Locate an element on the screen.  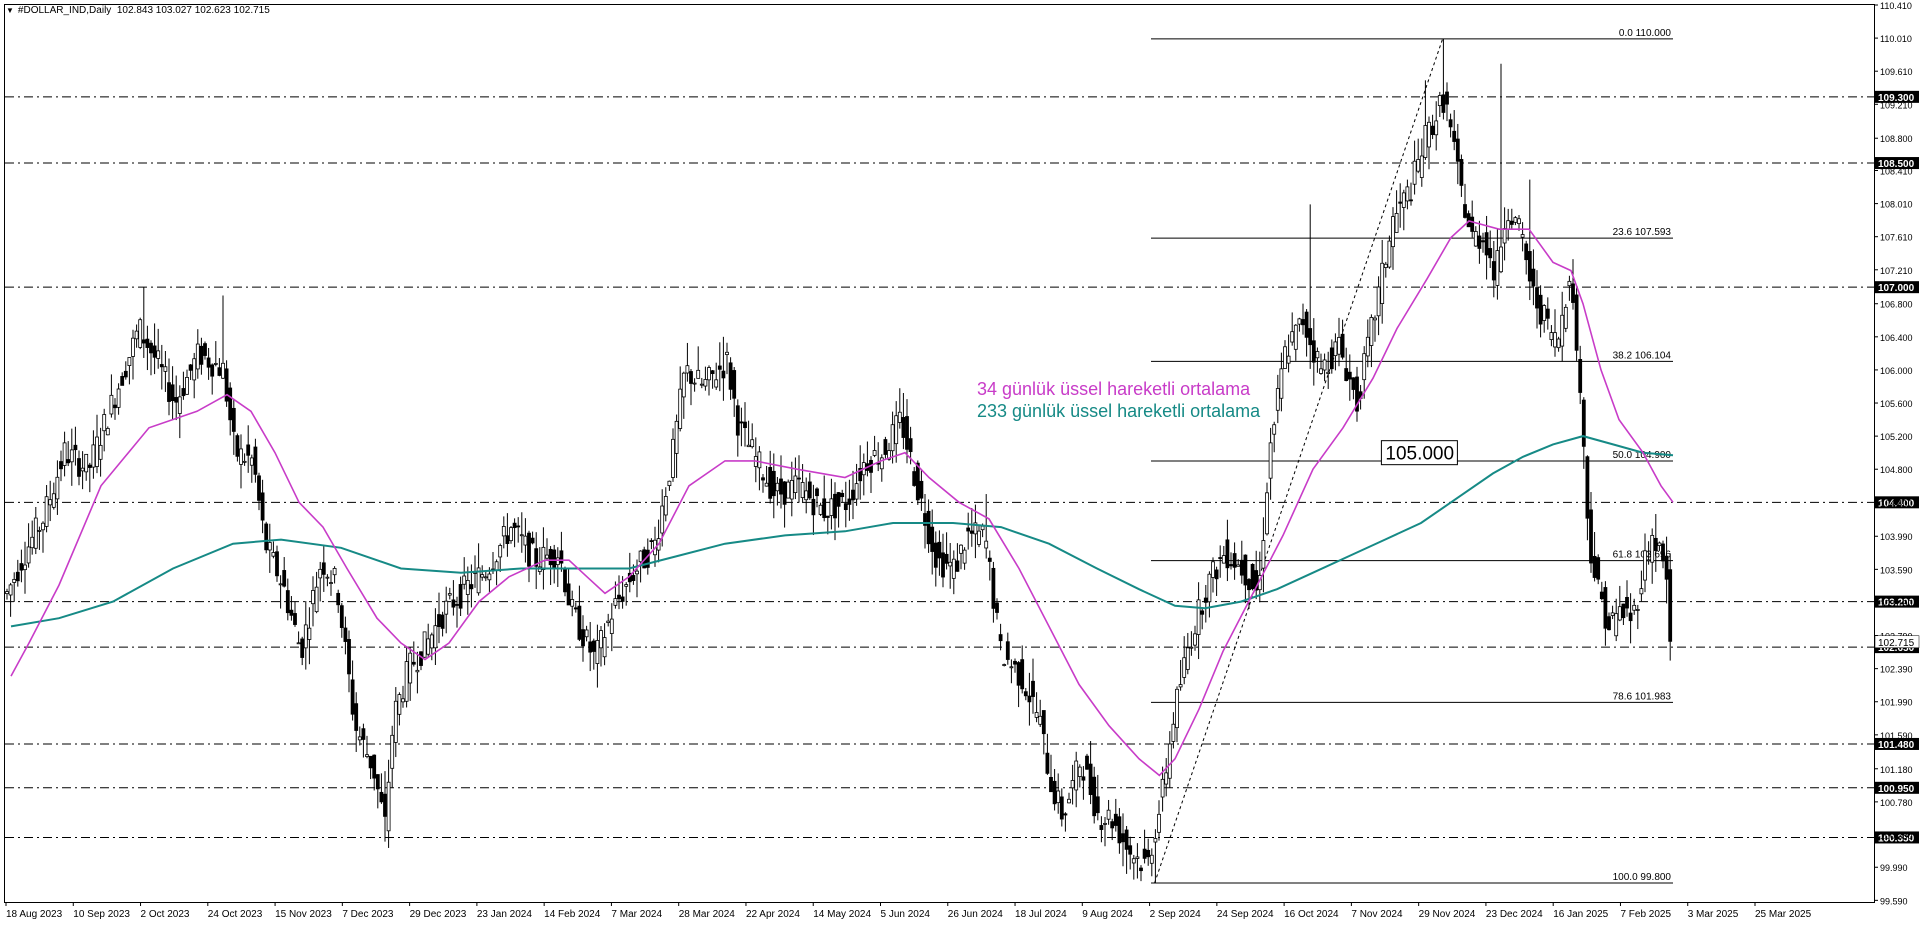
annotation-label: 105.000 is located at coordinates (1419, 454).